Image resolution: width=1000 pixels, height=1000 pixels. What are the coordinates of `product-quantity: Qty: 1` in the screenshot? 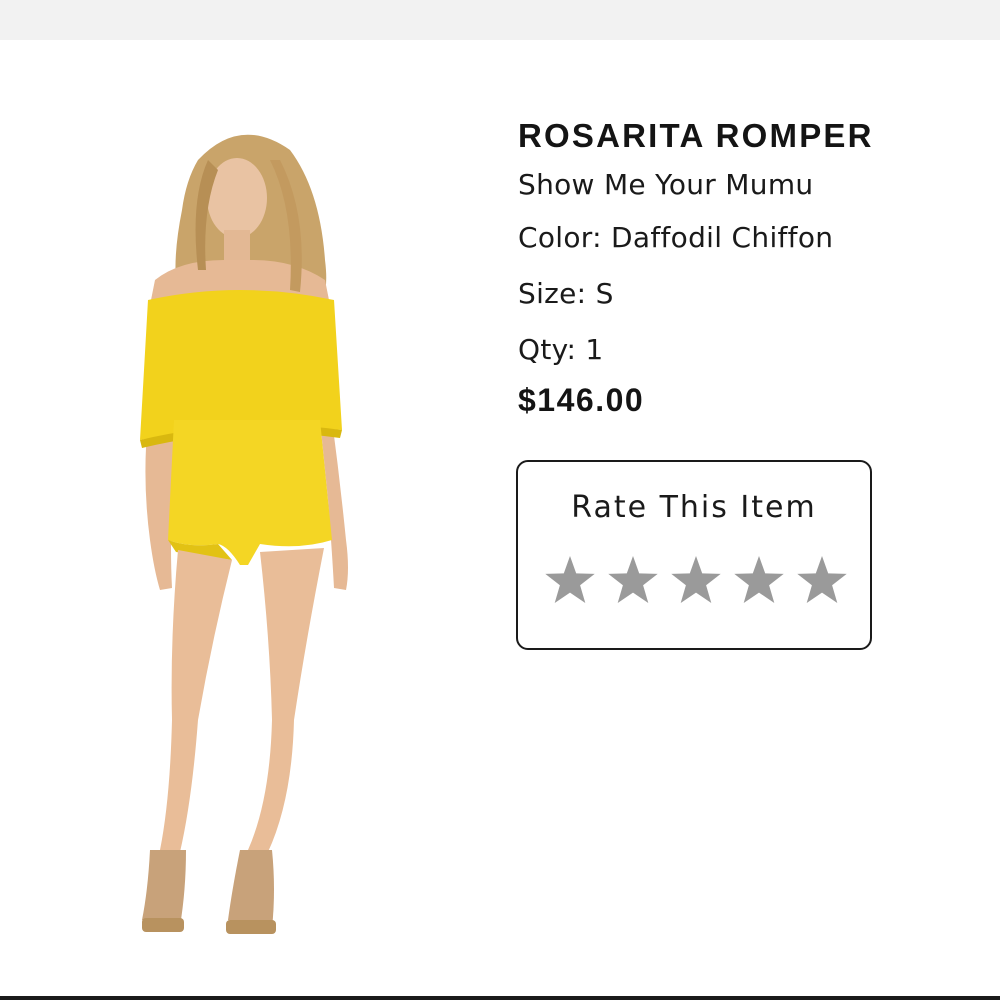 It's located at (561, 349).